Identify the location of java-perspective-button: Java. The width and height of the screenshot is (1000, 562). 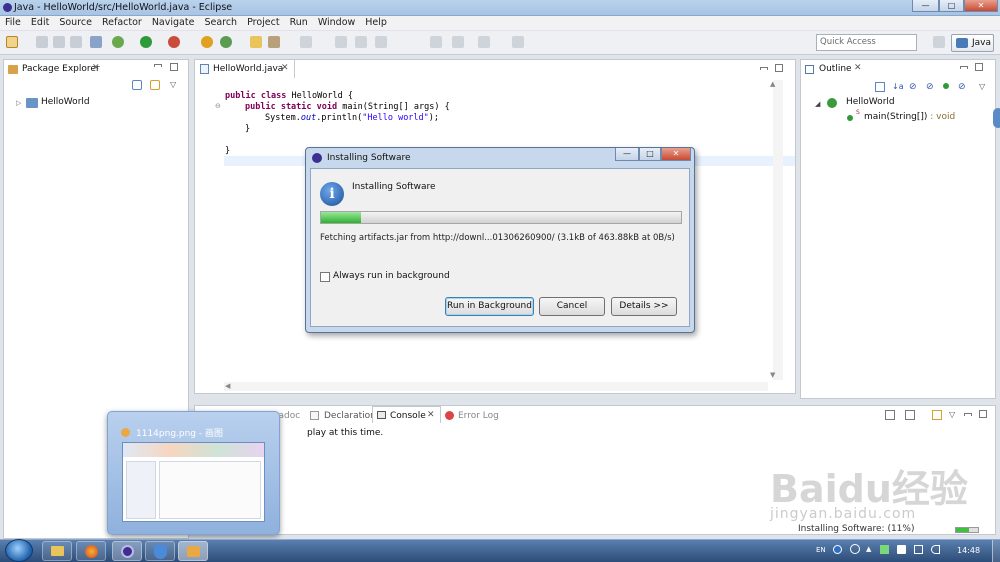
(972, 43).